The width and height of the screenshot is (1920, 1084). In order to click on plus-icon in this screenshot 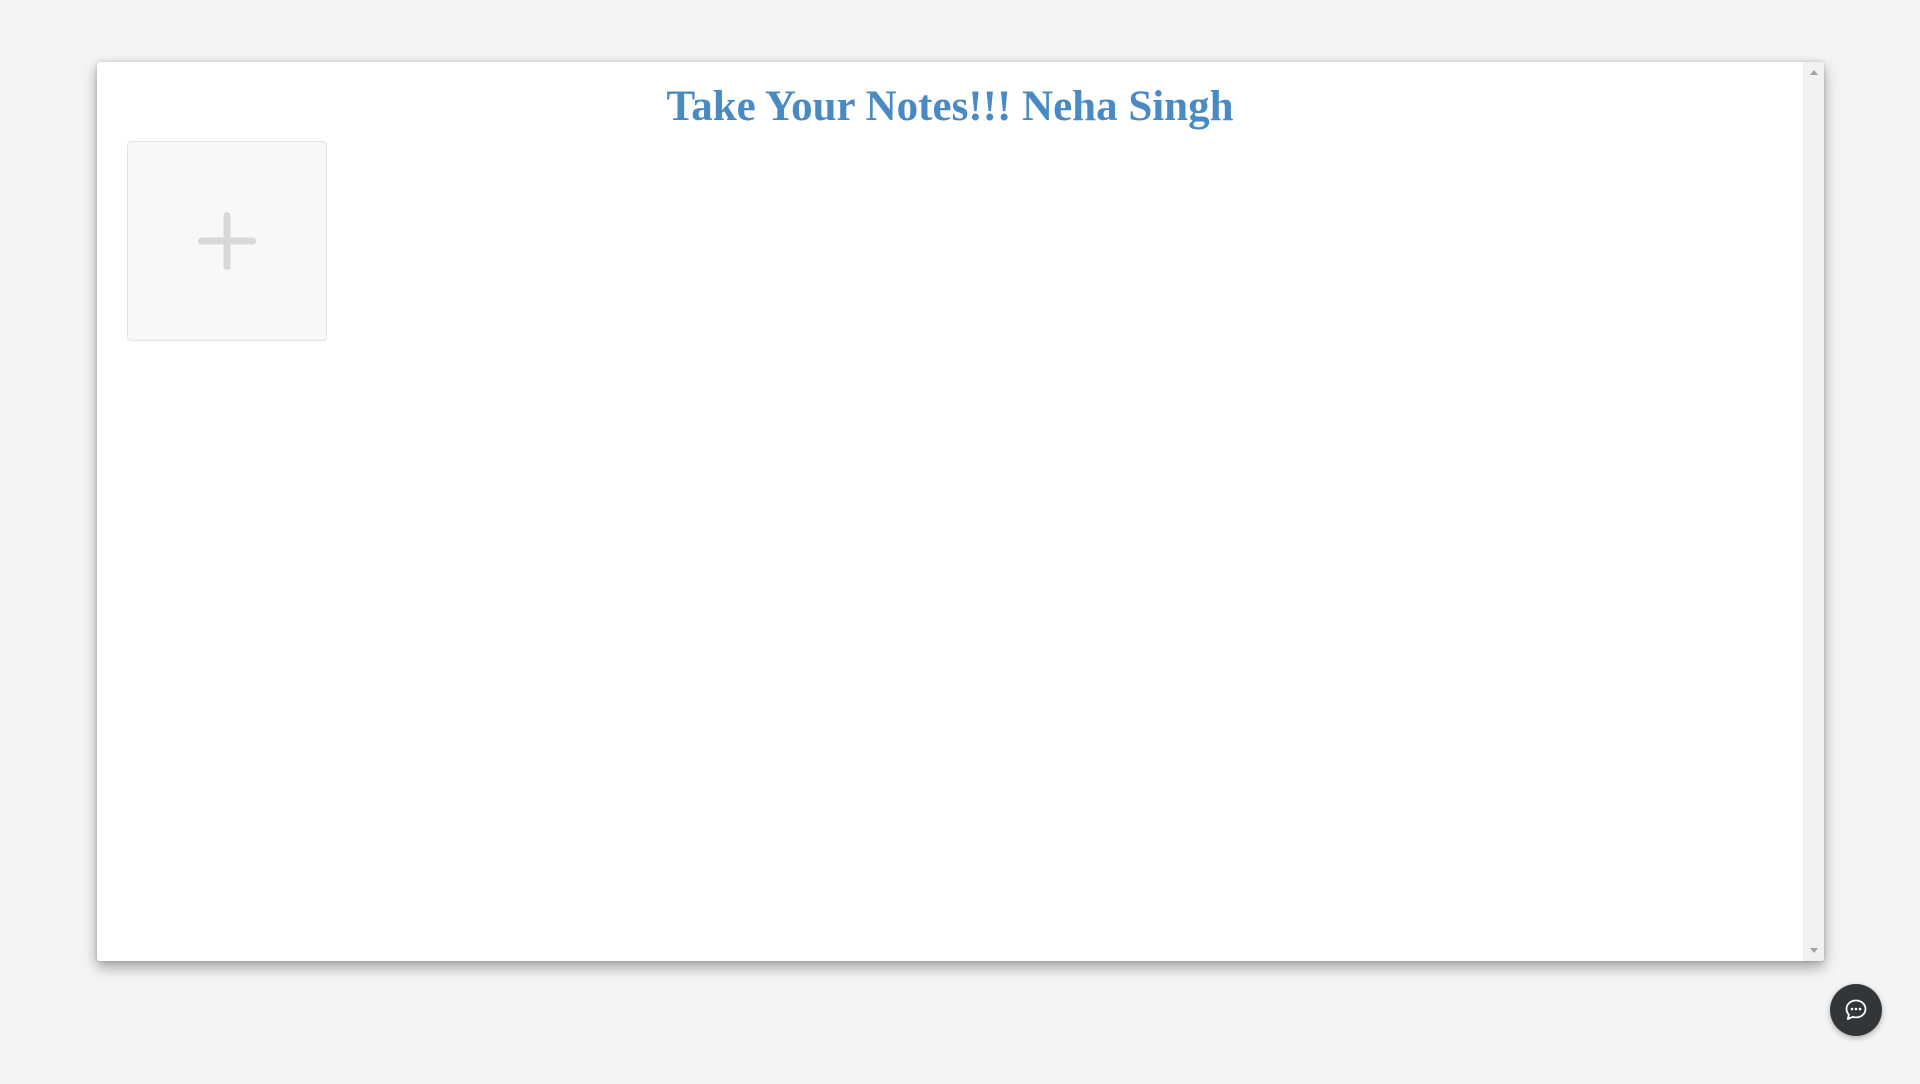, I will do `click(227, 241)`.